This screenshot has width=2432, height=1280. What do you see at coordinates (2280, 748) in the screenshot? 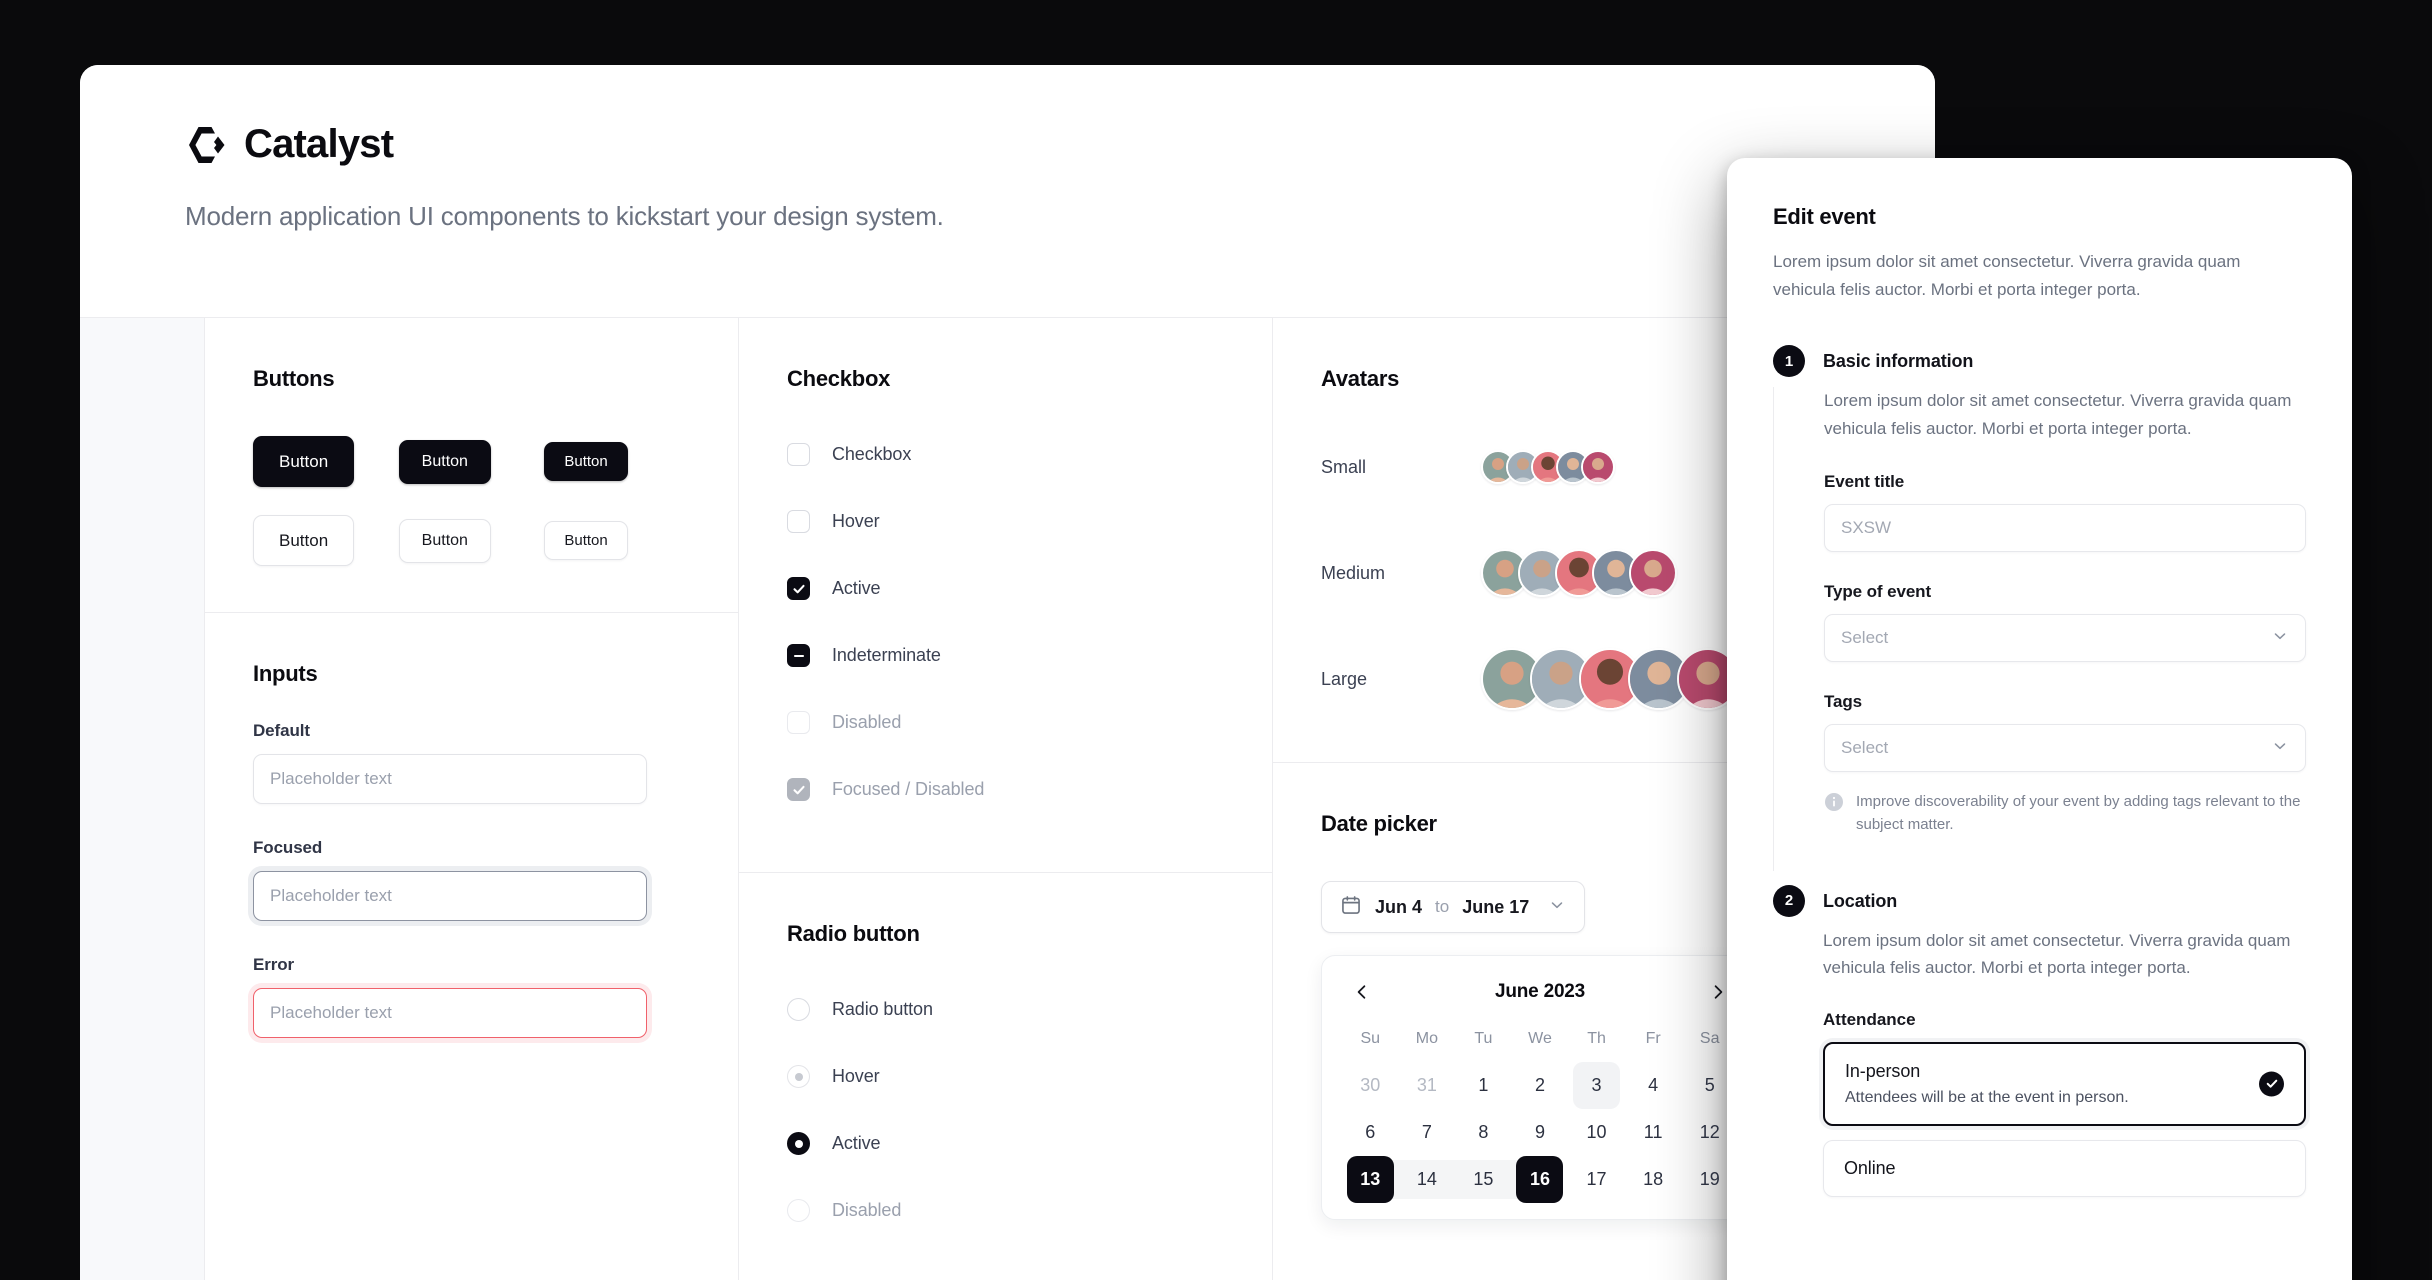
I see `chevron-down-icon` at bounding box center [2280, 748].